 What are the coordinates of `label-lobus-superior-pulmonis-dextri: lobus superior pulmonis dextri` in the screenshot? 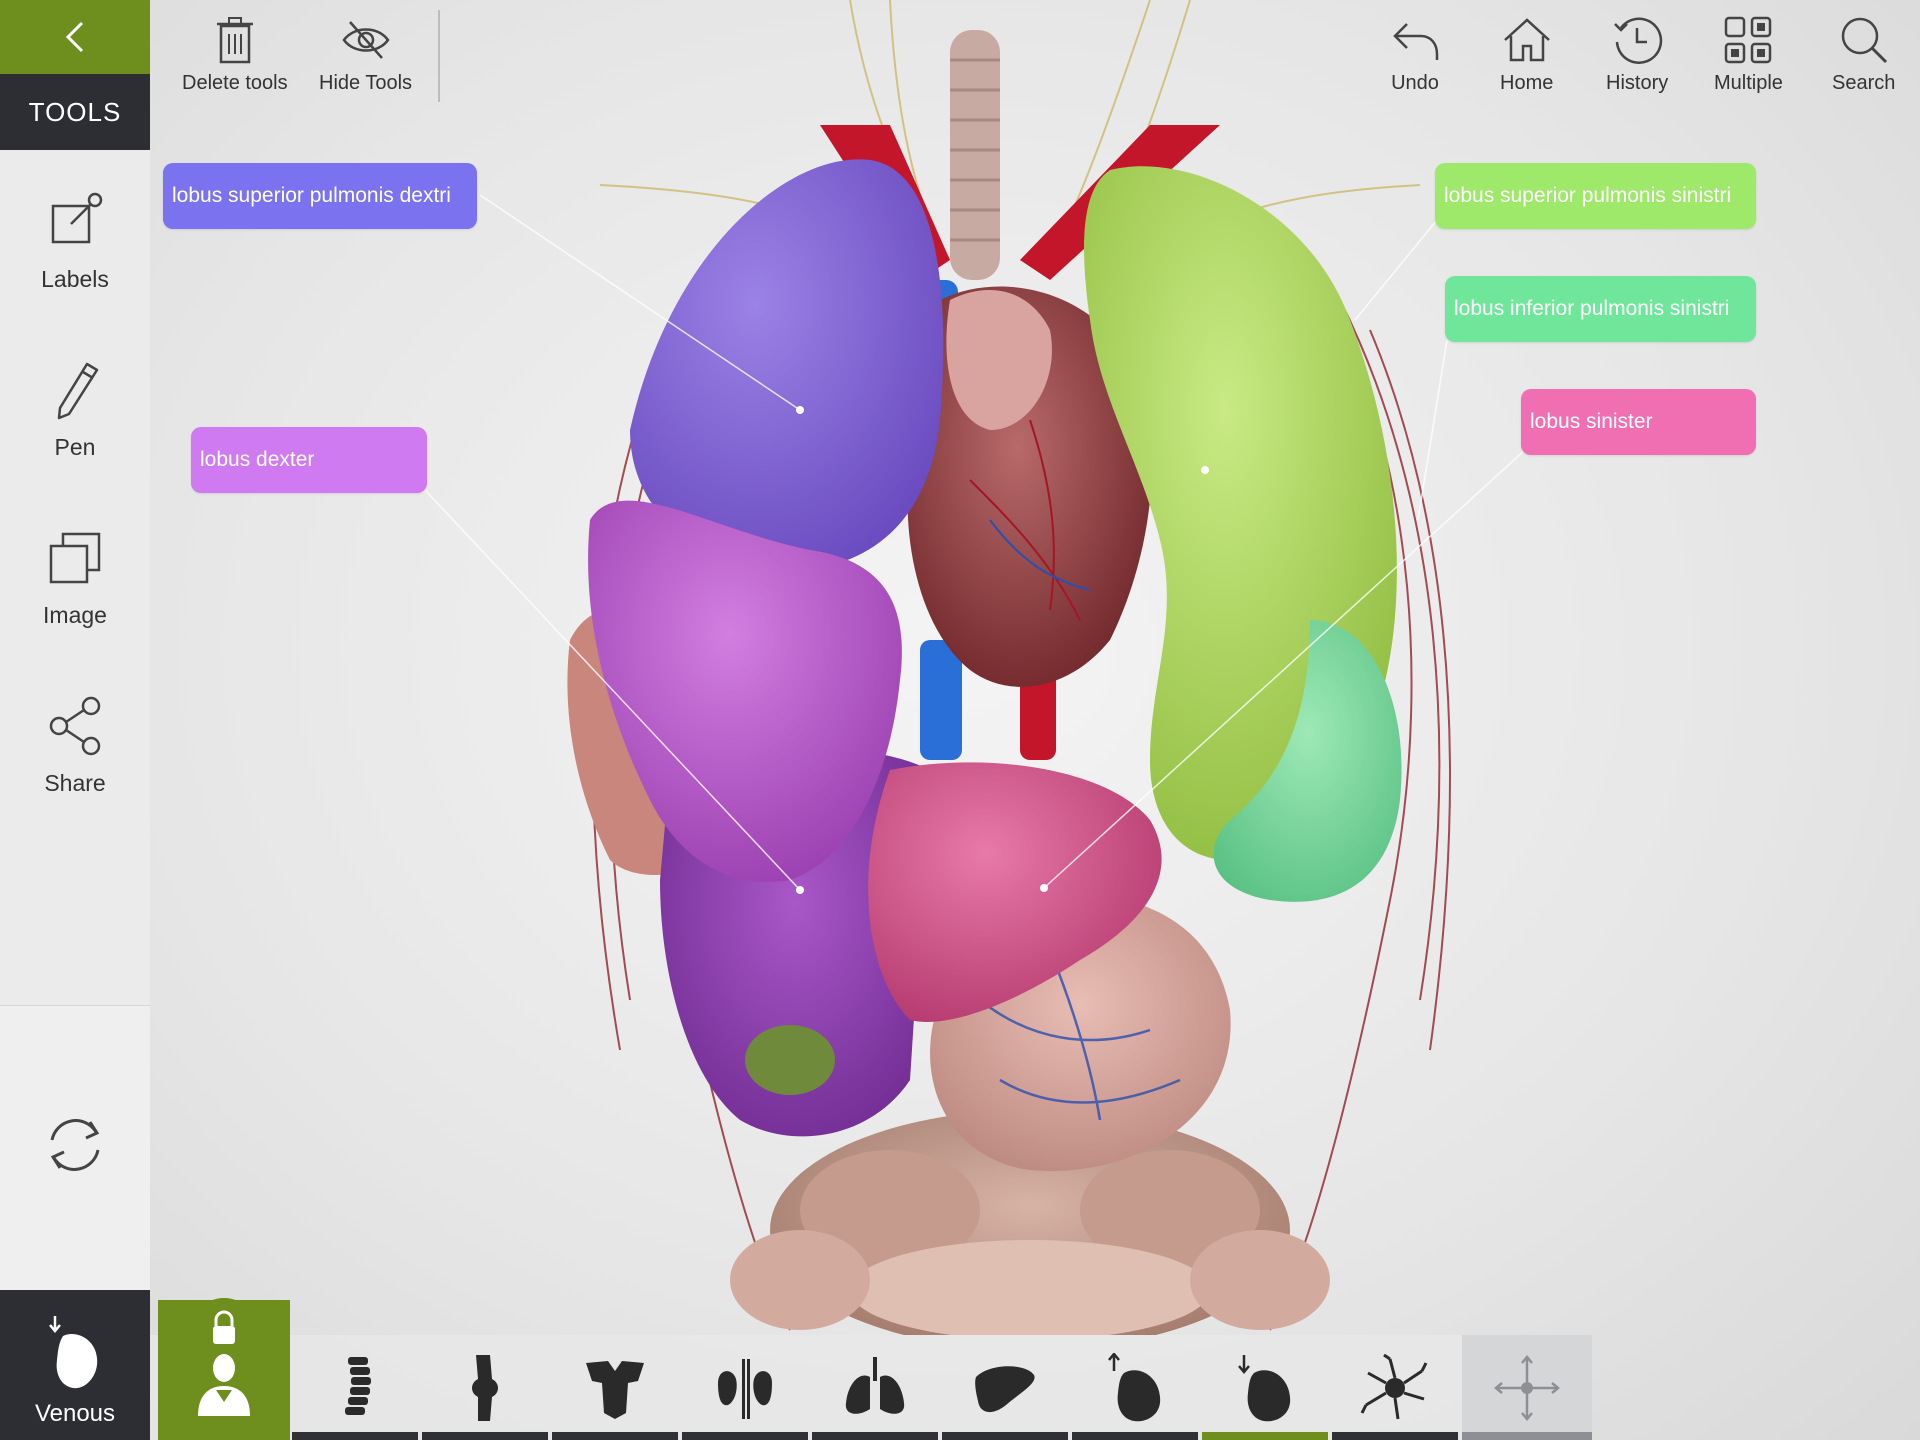 It's located at (320, 196).